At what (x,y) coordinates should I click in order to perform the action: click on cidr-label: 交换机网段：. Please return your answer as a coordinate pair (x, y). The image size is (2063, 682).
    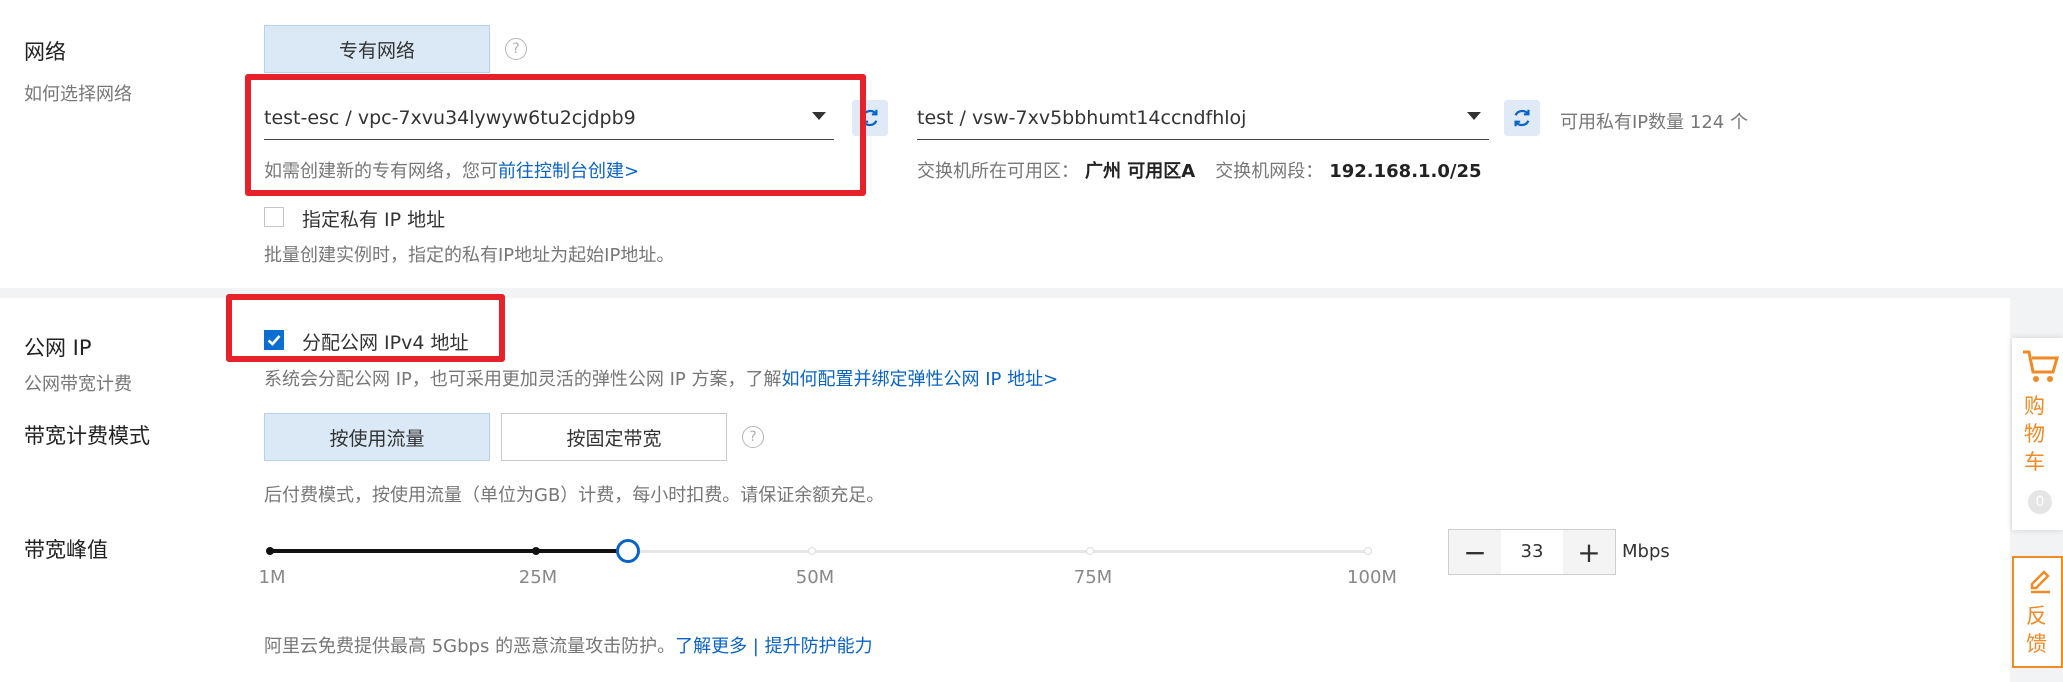
    Looking at the image, I should click on (1269, 171).